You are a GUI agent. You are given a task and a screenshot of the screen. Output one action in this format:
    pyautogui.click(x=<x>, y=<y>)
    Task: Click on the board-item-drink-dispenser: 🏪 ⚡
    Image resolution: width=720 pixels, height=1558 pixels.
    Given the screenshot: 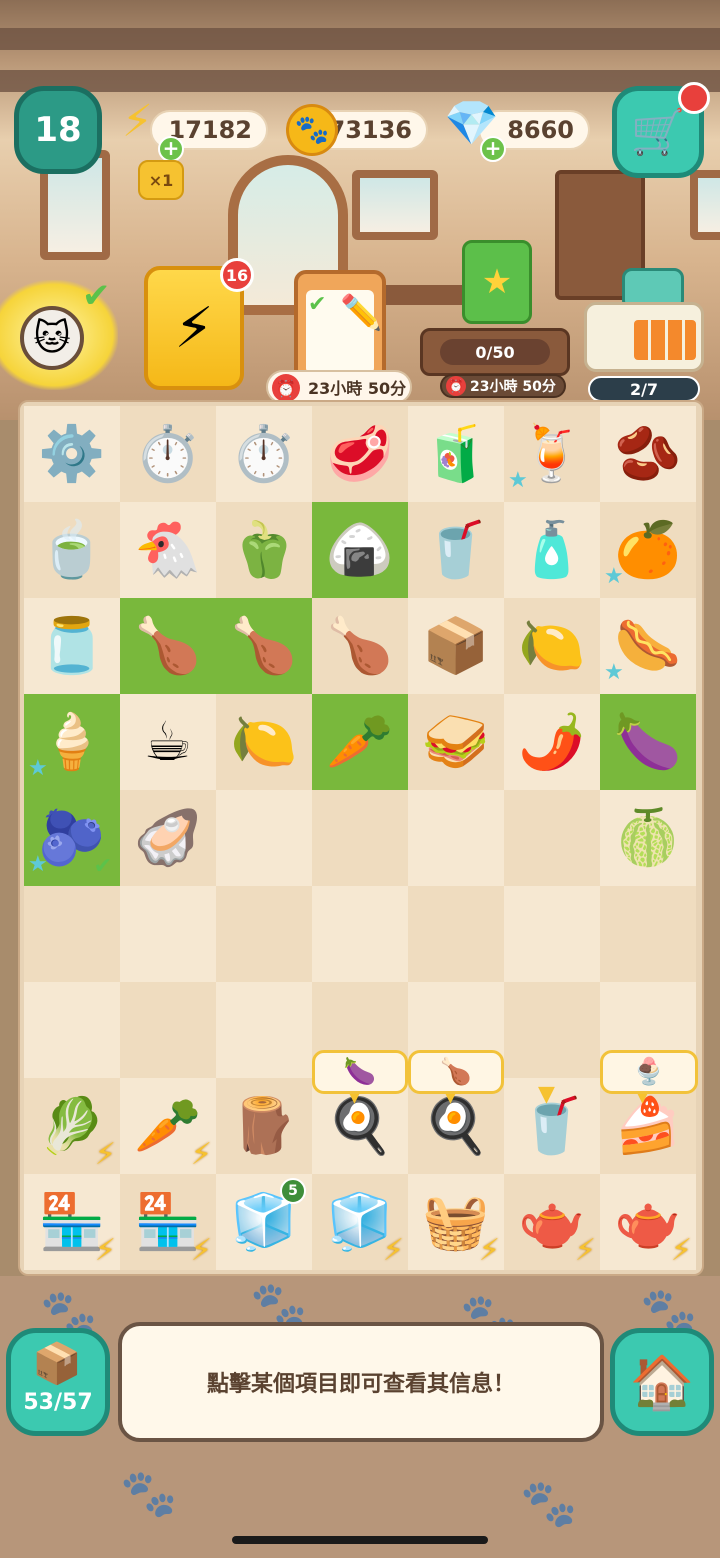 What is the action you would take?
    pyautogui.click(x=168, y=1222)
    